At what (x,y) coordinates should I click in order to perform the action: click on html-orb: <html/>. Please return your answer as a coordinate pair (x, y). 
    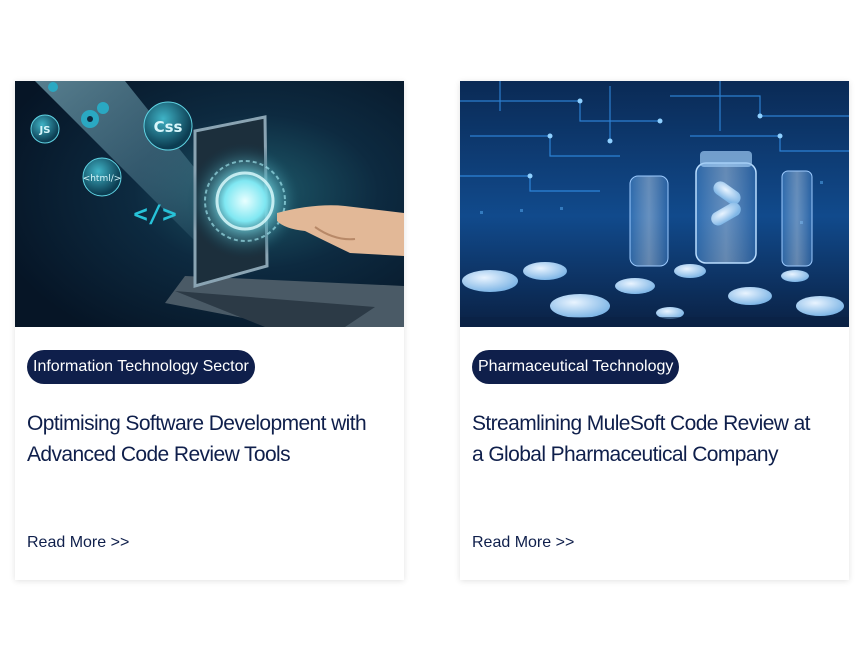
    Looking at the image, I should click on (102, 177).